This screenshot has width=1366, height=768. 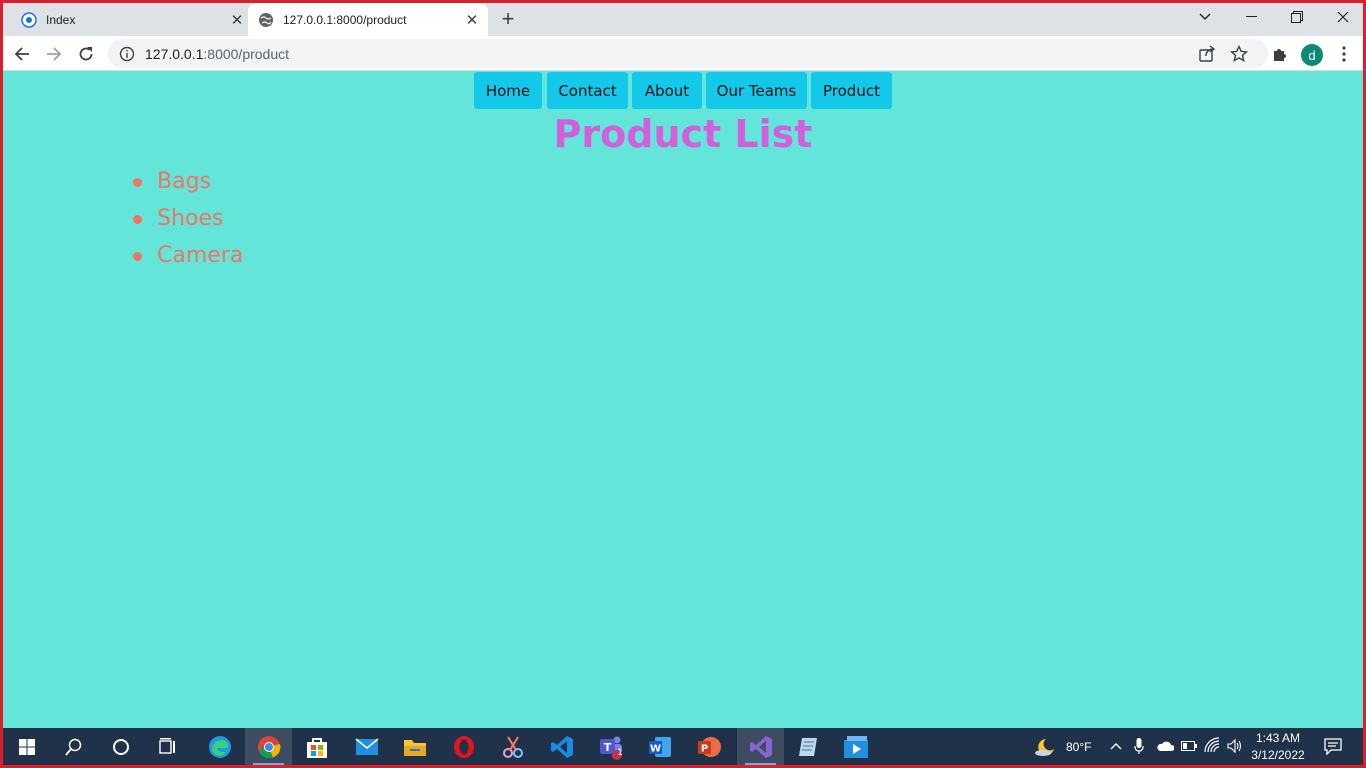 I want to click on product-name: Bags, so click(x=184, y=181).